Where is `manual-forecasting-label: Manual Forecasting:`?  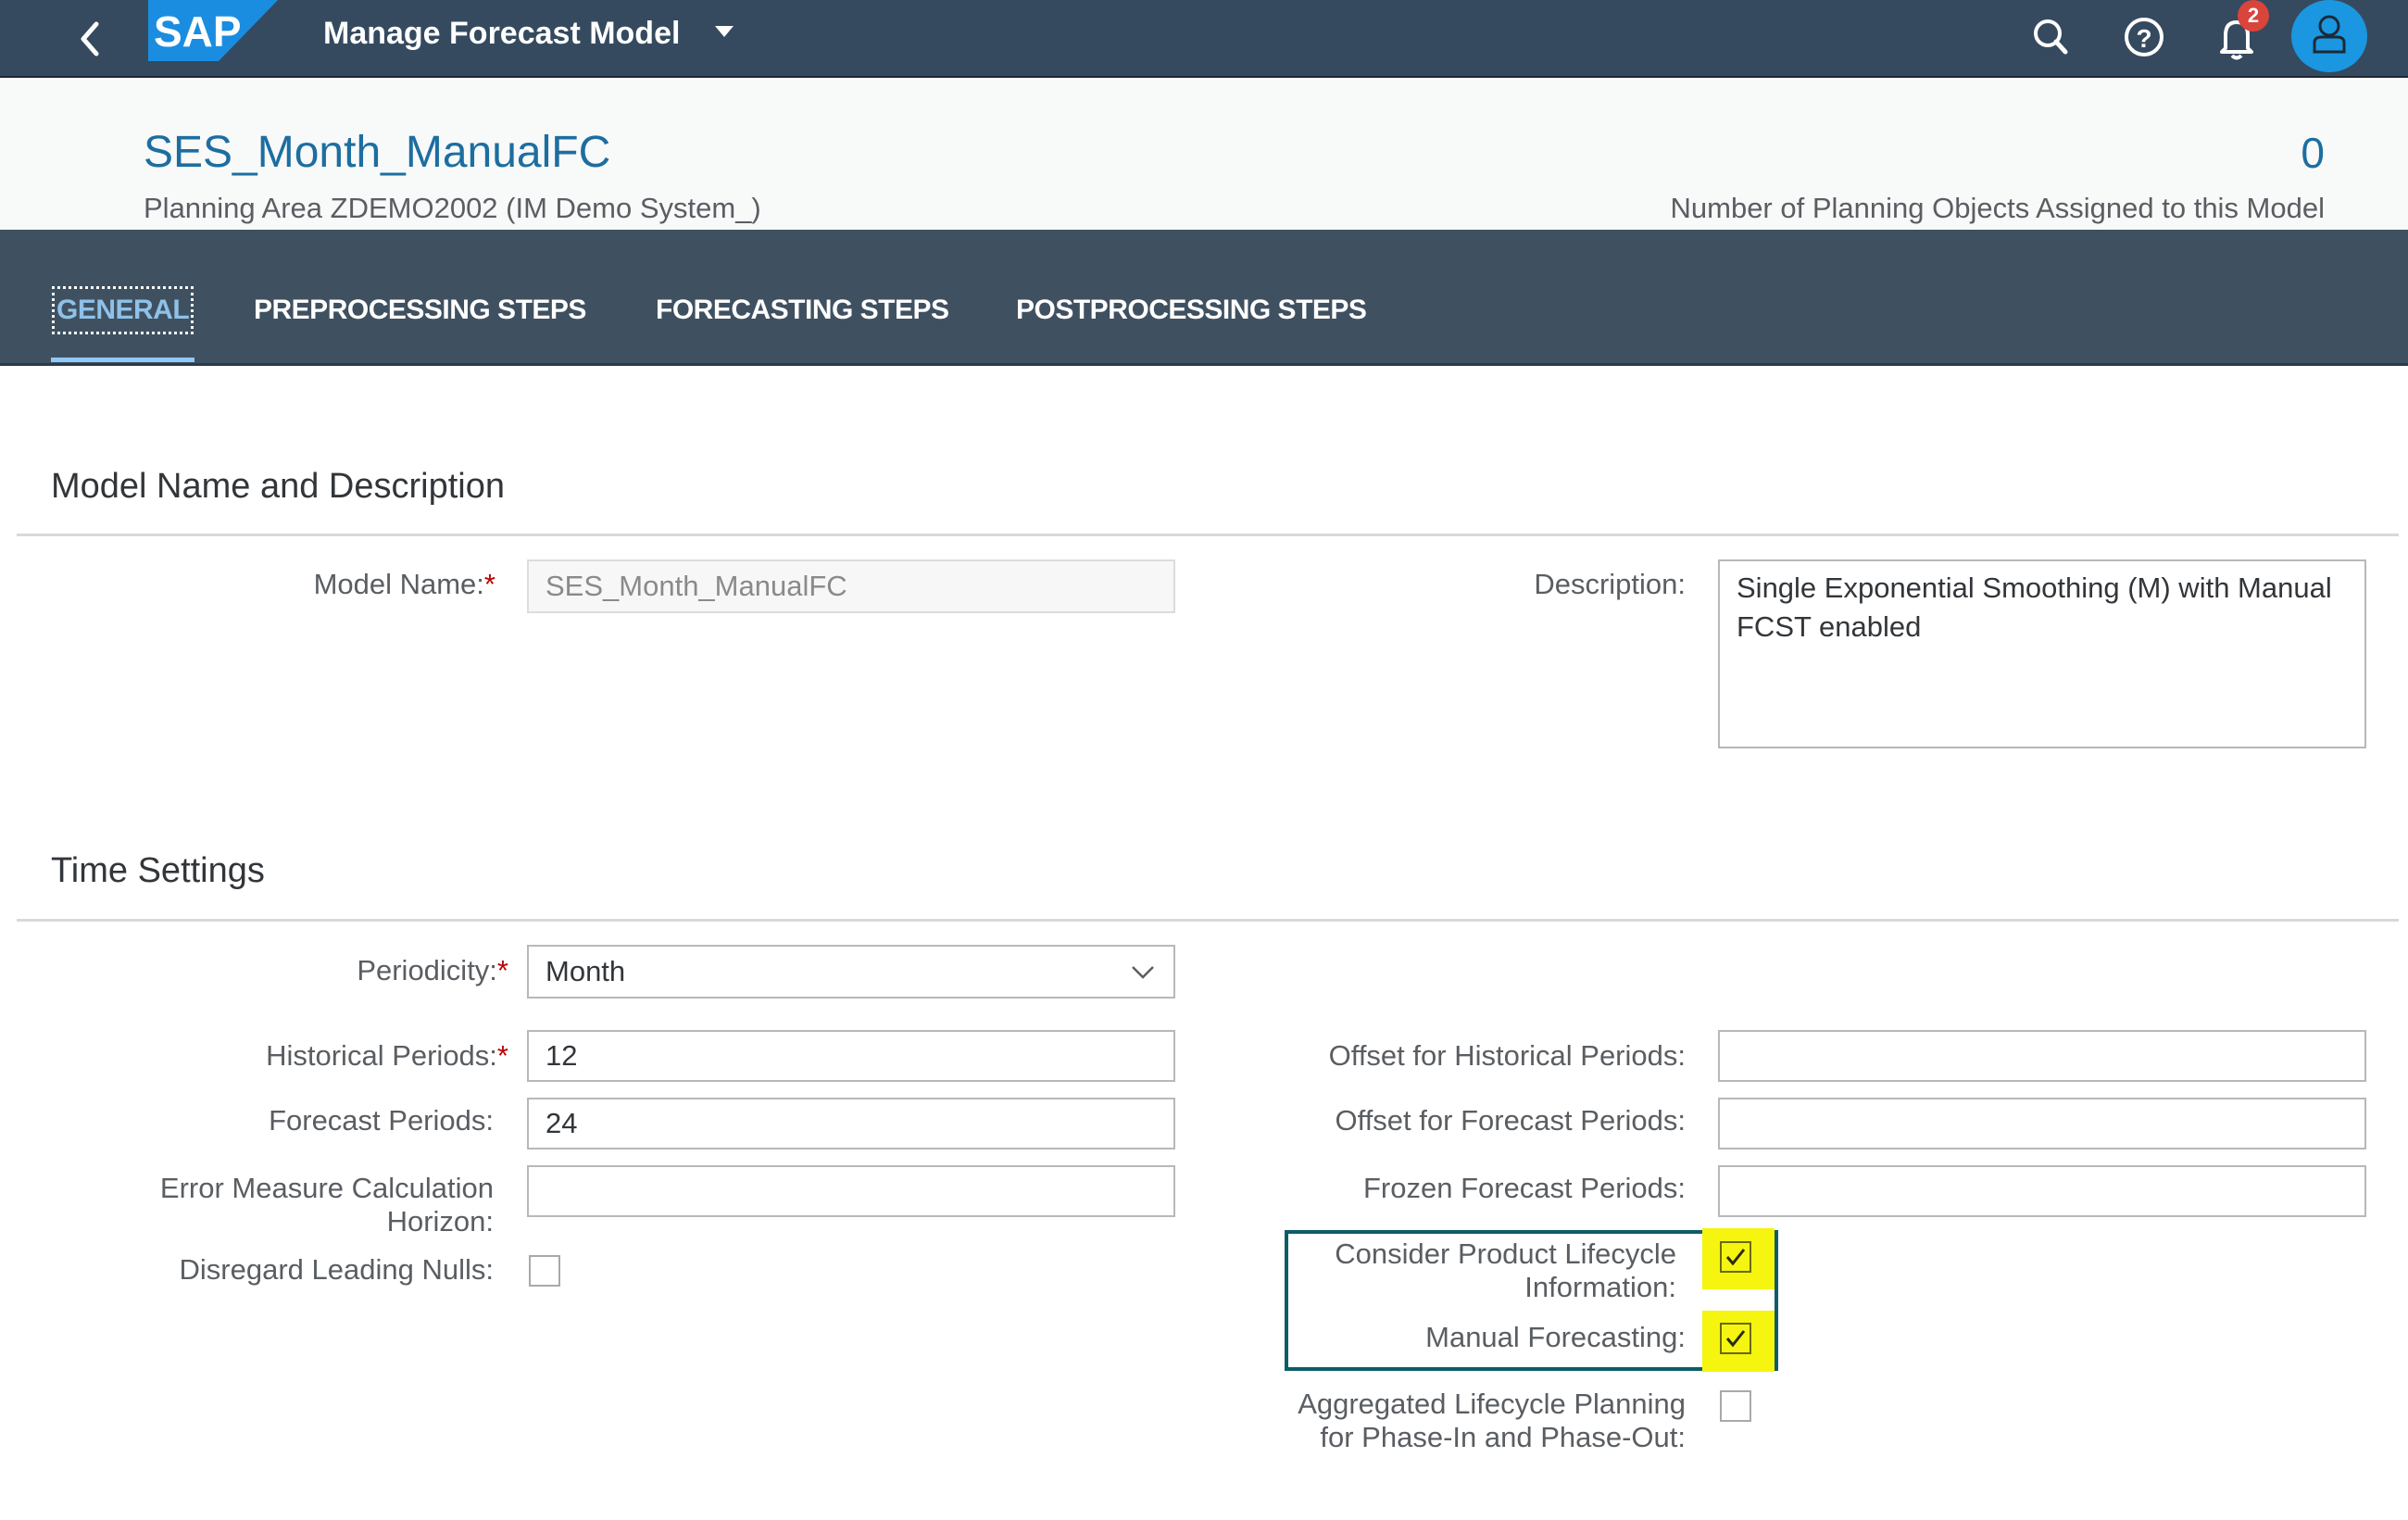 manual-forecasting-label: Manual Forecasting: is located at coordinates (1556, 1337).